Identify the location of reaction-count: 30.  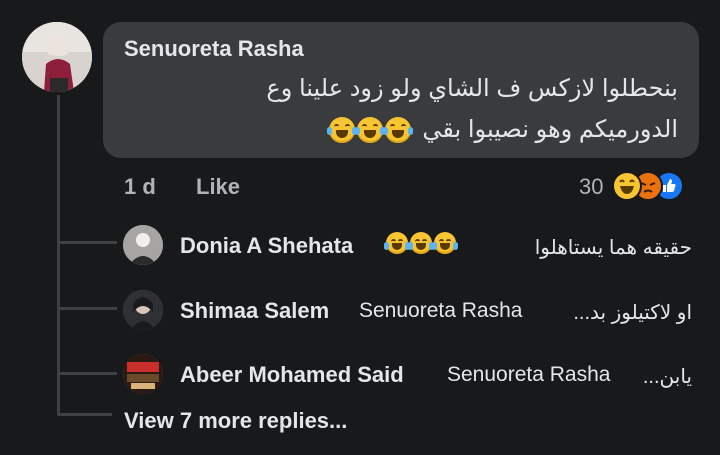
(591, 187).